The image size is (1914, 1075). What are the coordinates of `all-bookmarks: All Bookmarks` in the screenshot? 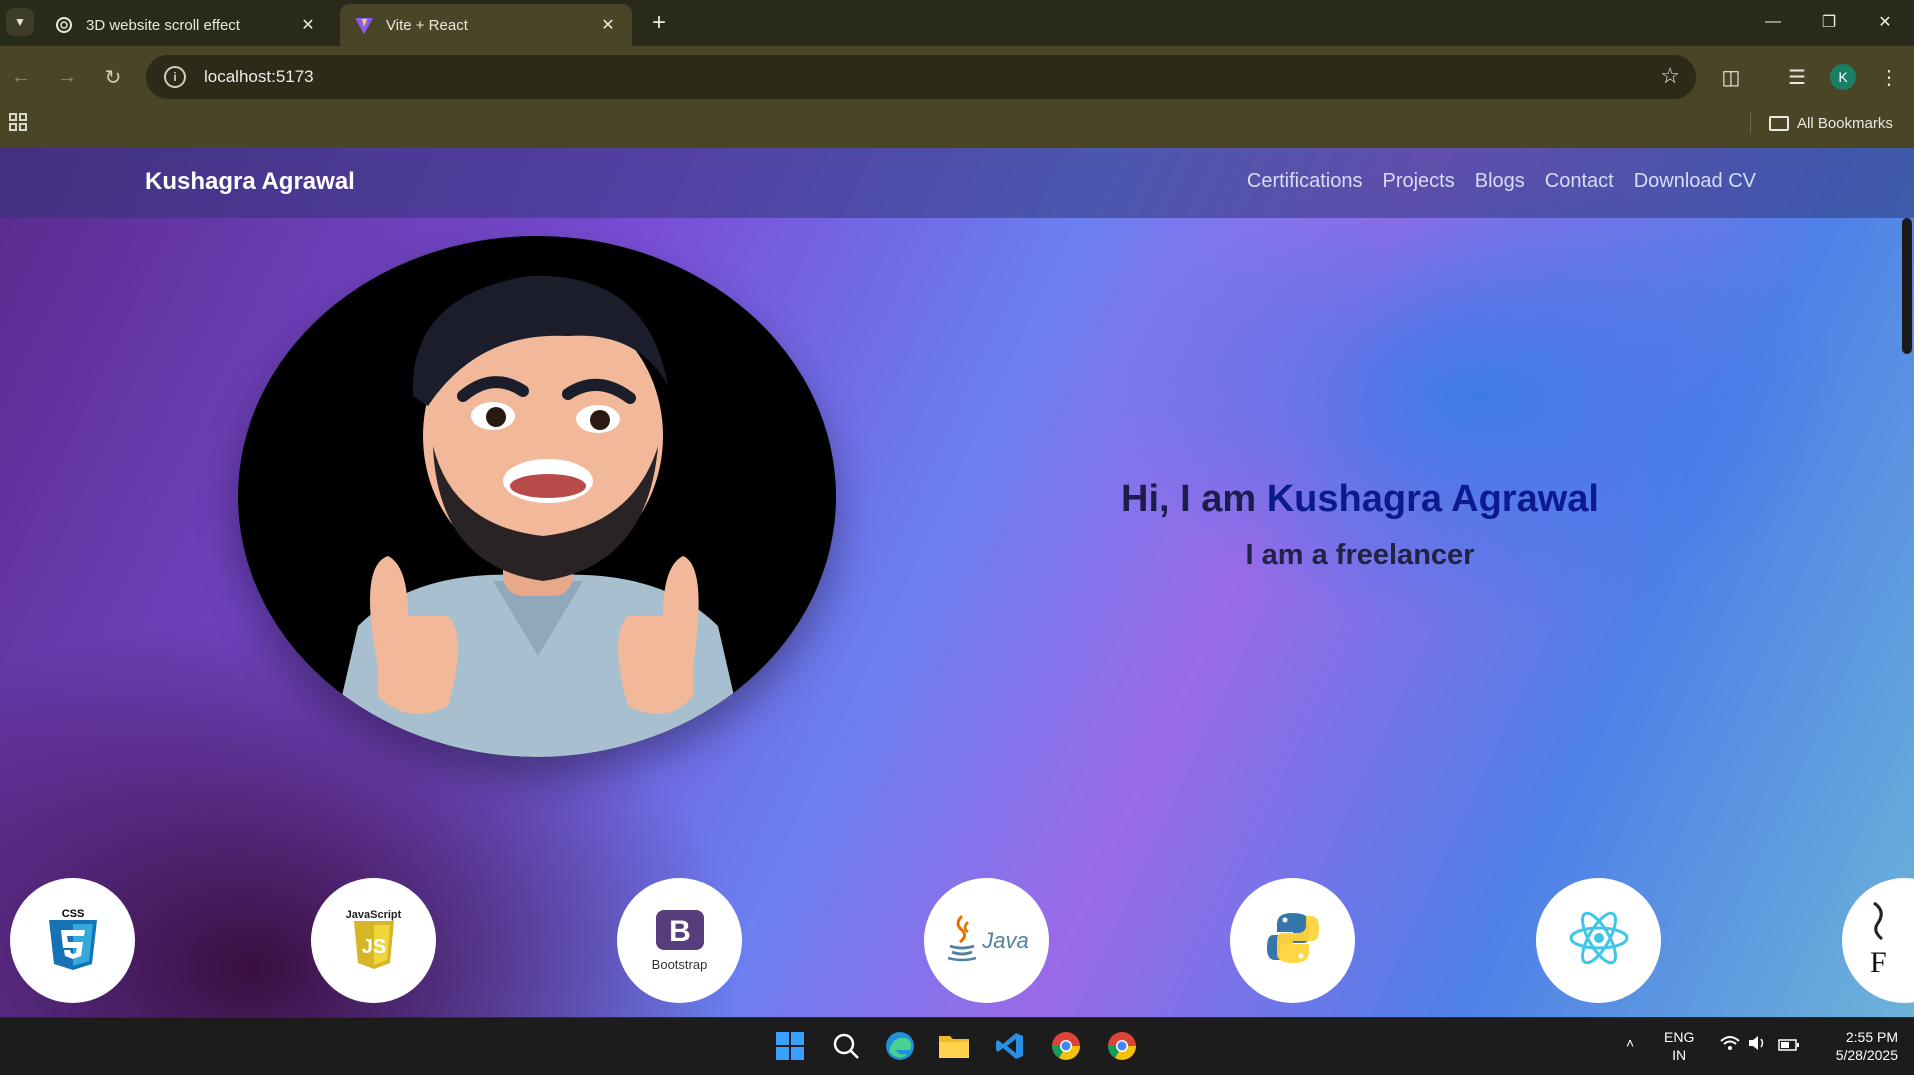 It's located at (1821, 123).